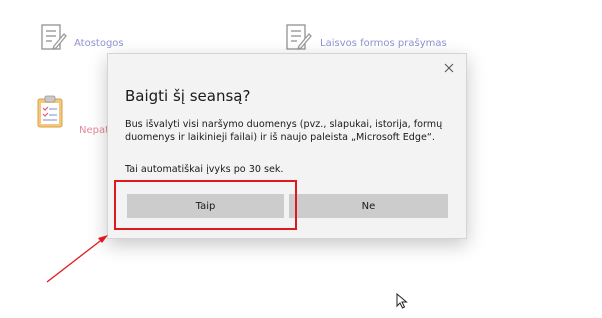  What do you see at coordinates (402, 302) in the screenshot?
I see `mouse-cursor-icon` at bounding box center [402, 302].